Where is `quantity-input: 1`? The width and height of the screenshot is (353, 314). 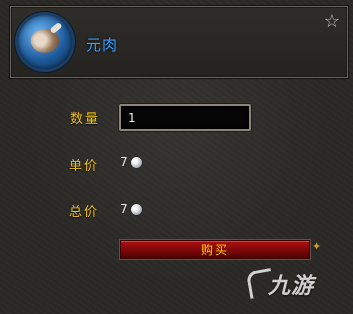 quantity-input: 1 is located at coordinates (185, 117).